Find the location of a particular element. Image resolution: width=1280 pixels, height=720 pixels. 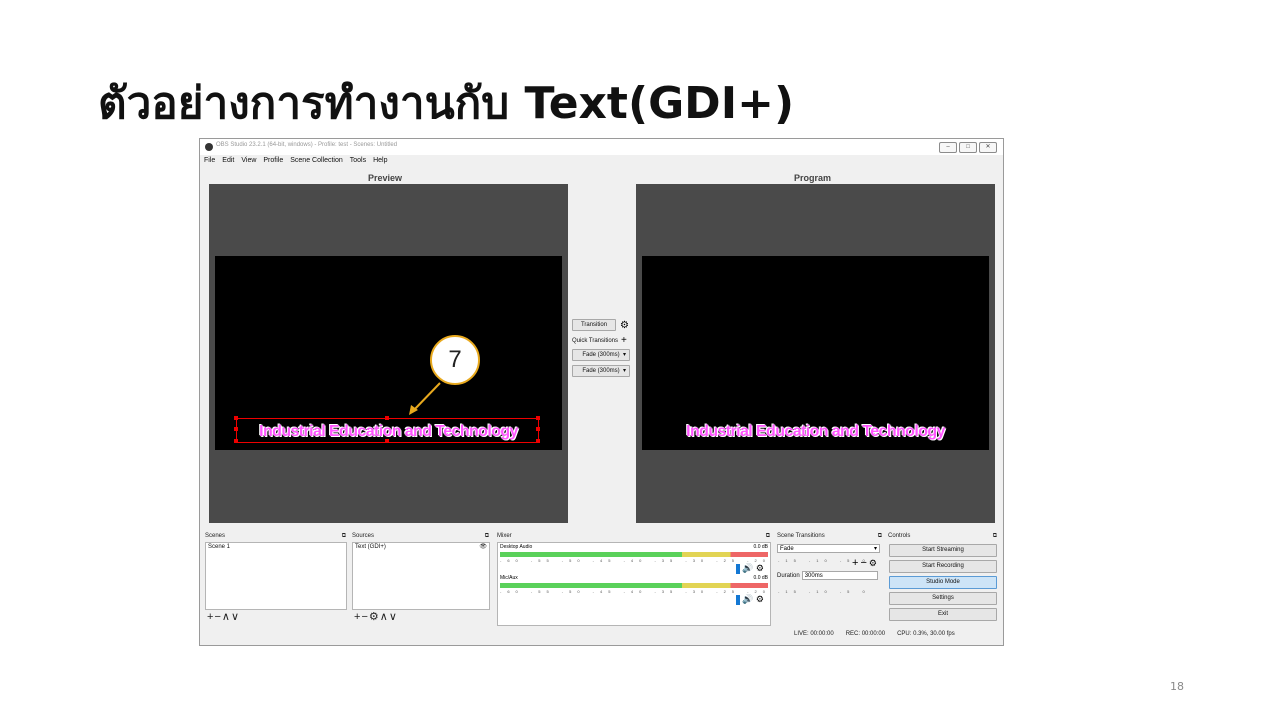

page-number: 18 is located at coordinates (1177, 686).